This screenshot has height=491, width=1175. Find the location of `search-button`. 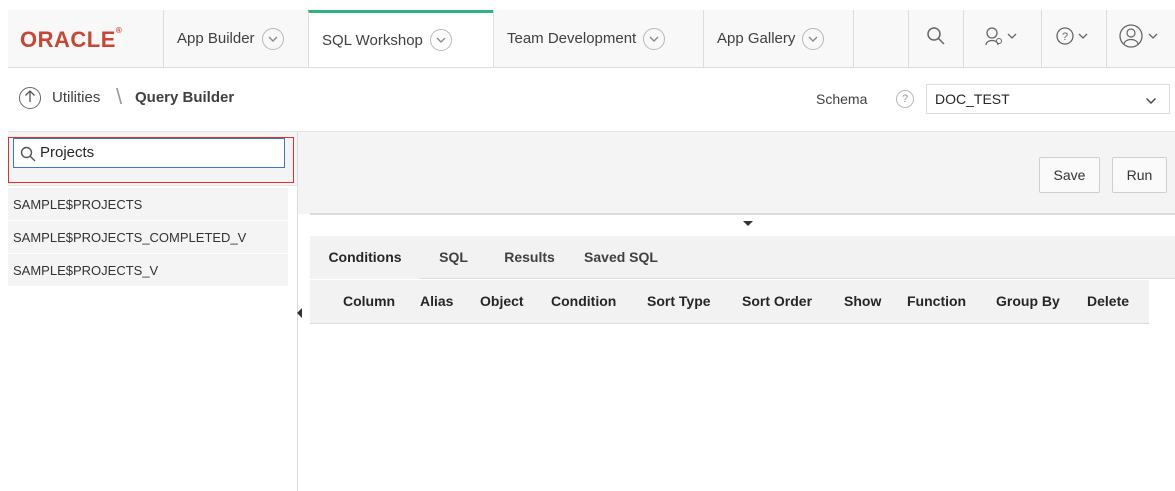

search-button is located at coordinates (935, 38).